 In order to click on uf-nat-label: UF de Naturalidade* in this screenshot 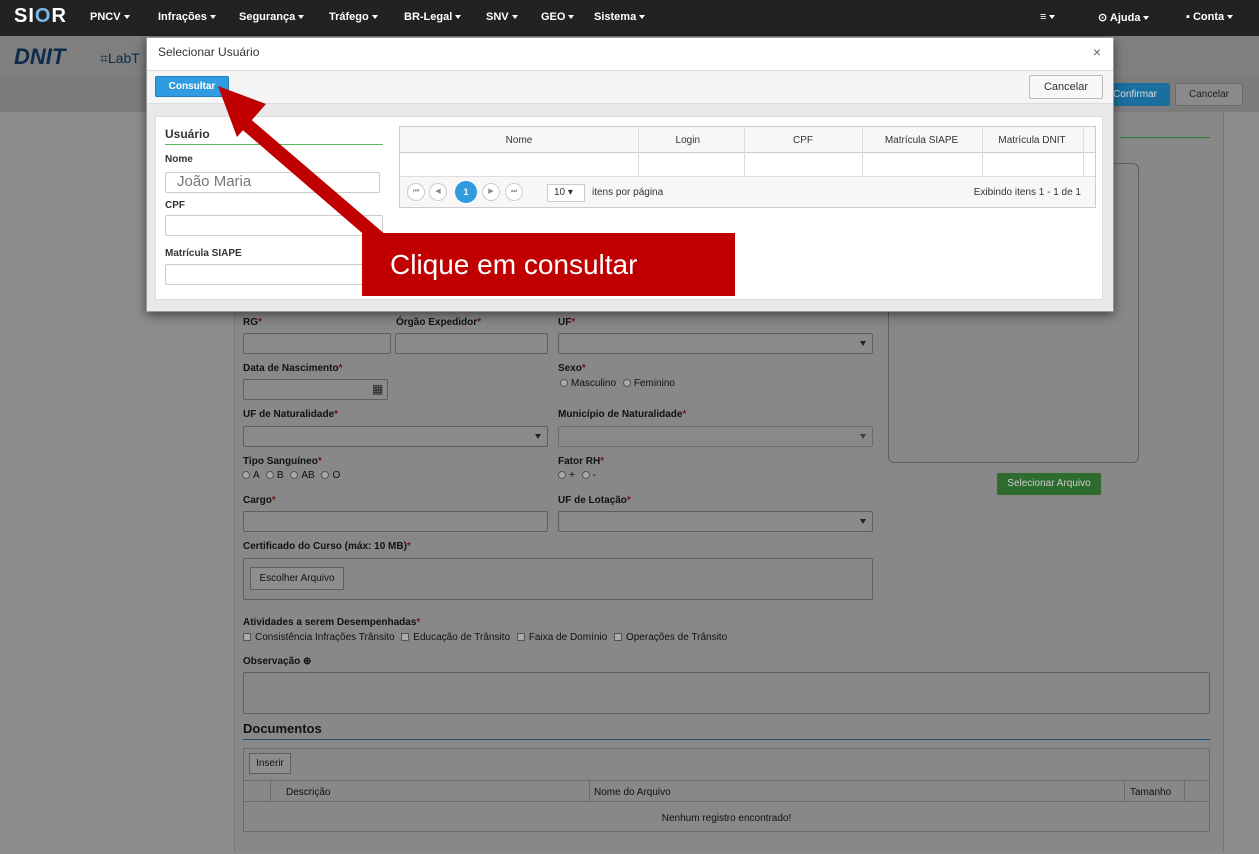, I will do `click(291, 414)`.